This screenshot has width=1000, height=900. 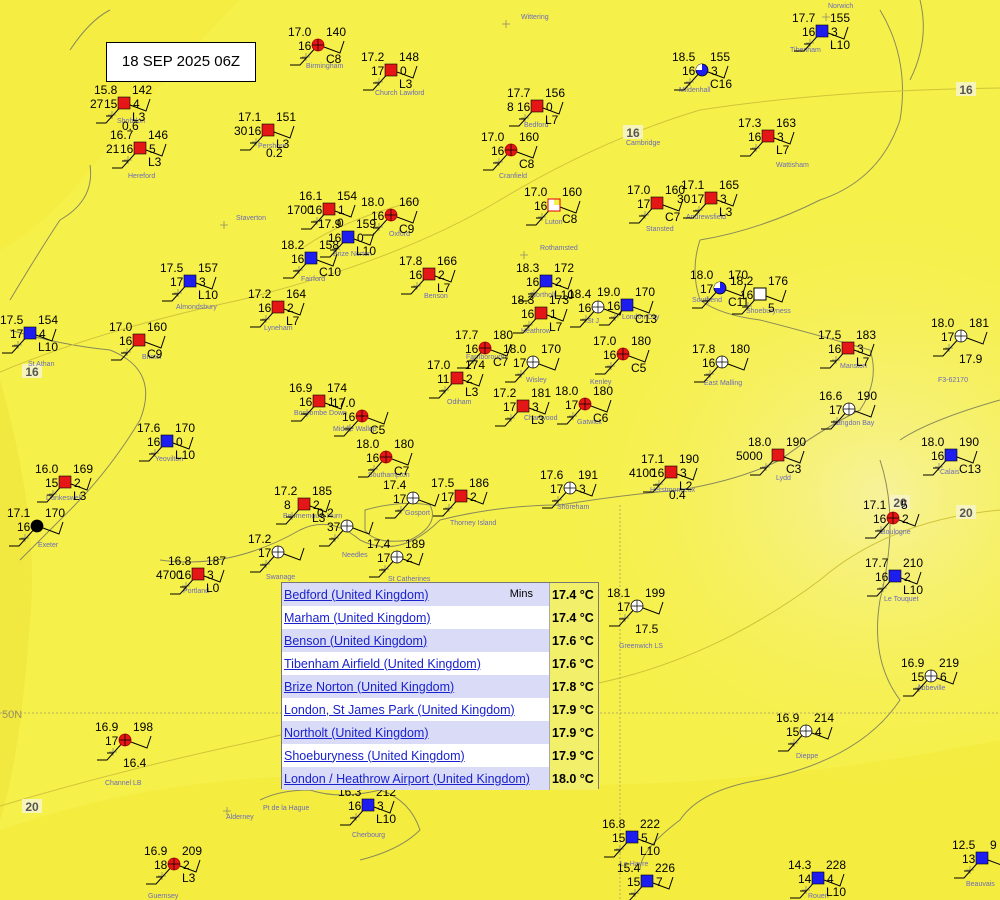 I want to click on svg-text: 0.4, so click(x=677, y=495).